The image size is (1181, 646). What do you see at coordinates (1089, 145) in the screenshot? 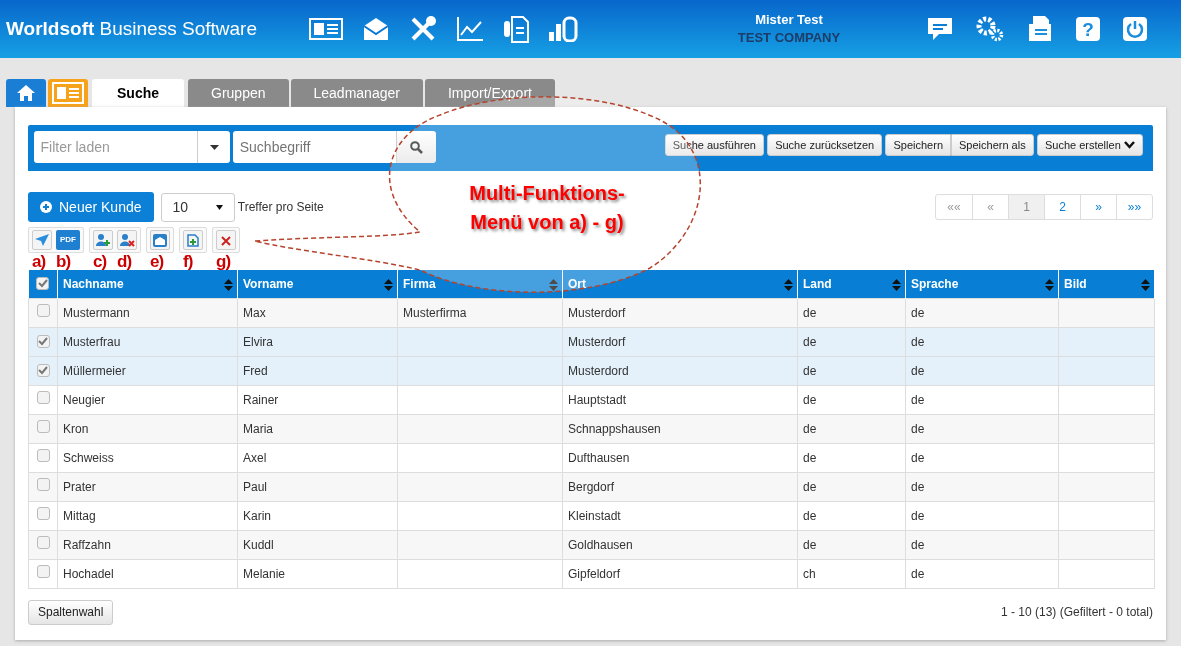
I see `toolbar-button: Suche erstellen` at bounding box center [1089, 145].